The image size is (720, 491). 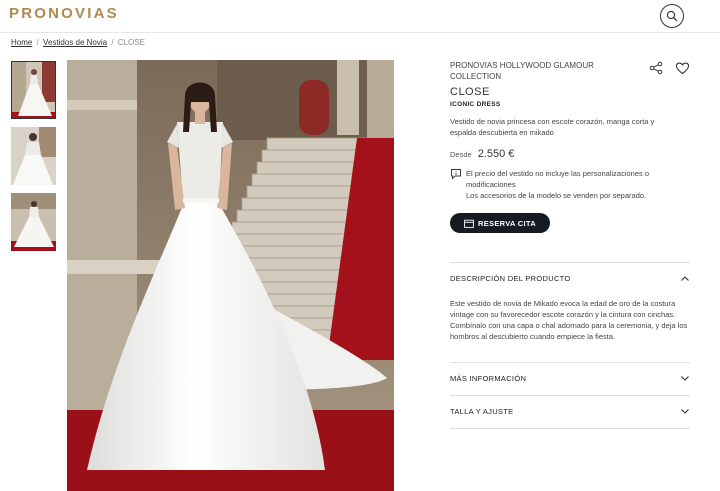 I want to click on accordion-more-info-header: MÁS INFORMACIÓN, so click(x=570, y=378).